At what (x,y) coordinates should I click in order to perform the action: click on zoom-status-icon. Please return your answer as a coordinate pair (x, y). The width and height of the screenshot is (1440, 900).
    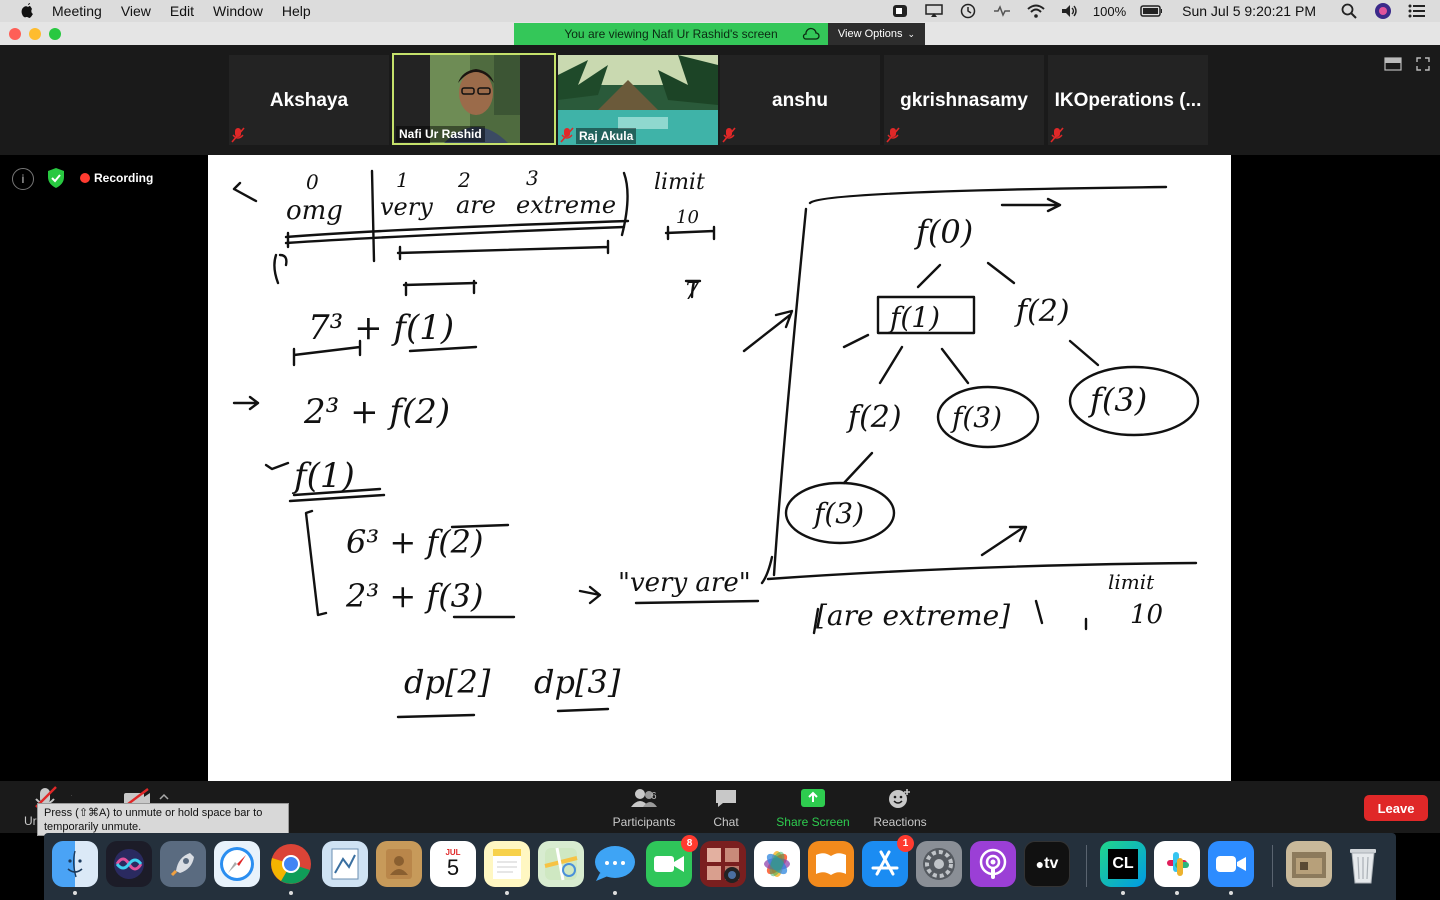
    Looking at the image, I should click on (900, 11).